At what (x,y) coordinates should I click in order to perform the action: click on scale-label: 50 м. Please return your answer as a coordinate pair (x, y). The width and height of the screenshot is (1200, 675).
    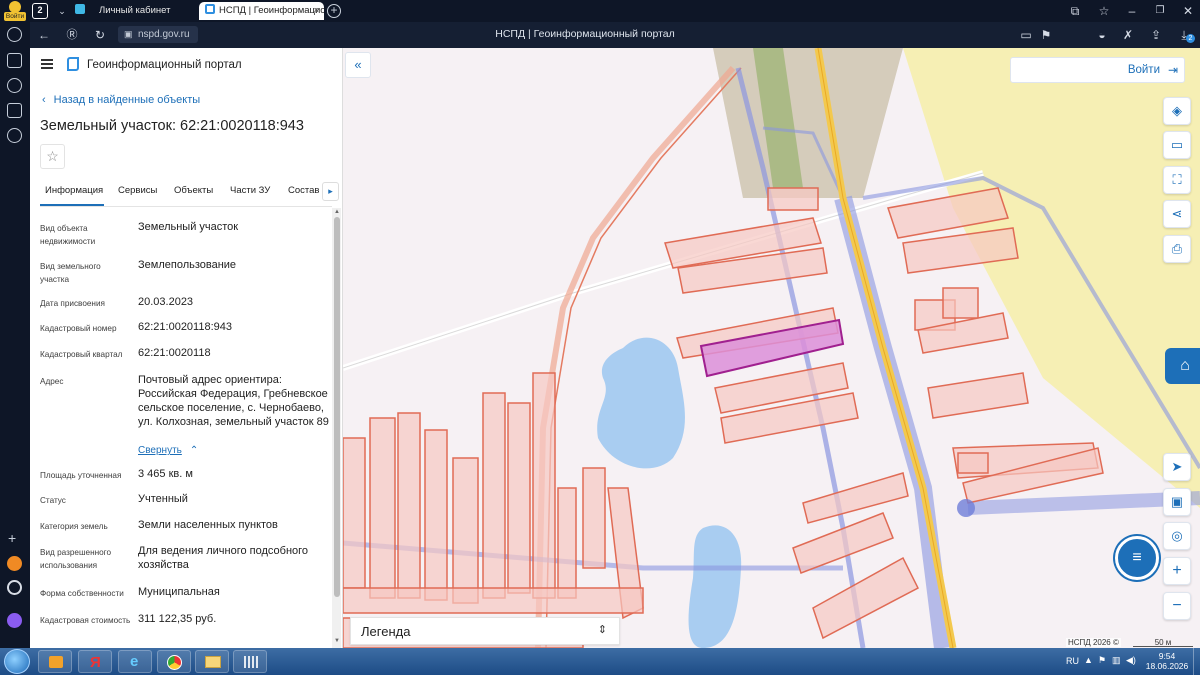
    Looking at the image, I should click on (1163, 642).